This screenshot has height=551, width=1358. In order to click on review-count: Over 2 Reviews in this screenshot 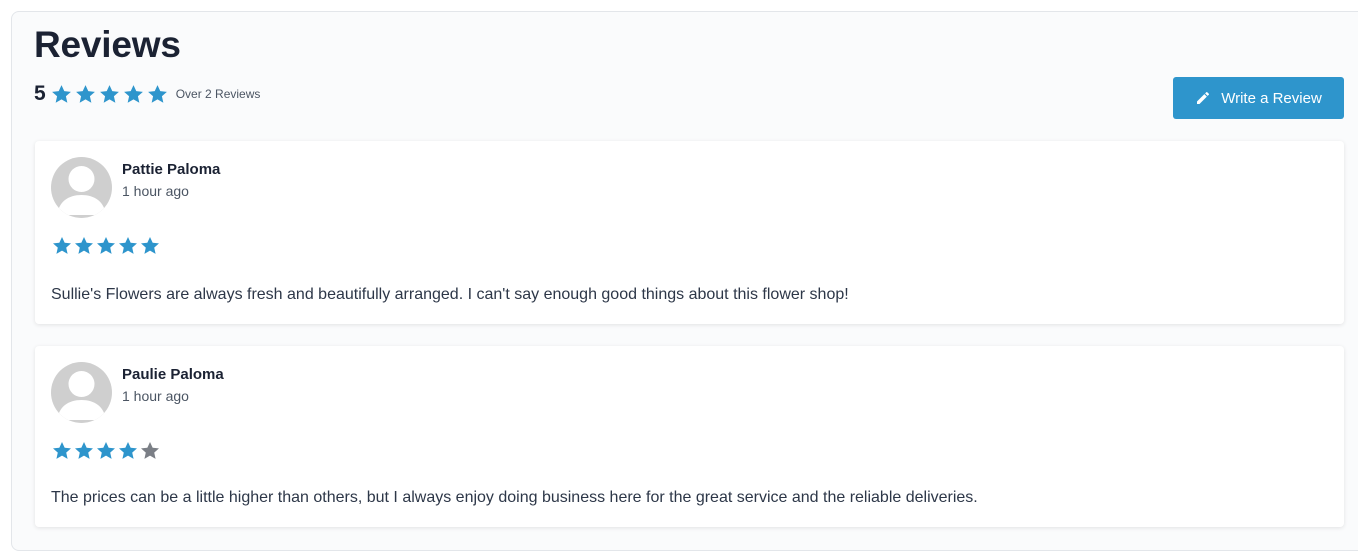, I will do `click(218, 94)`.